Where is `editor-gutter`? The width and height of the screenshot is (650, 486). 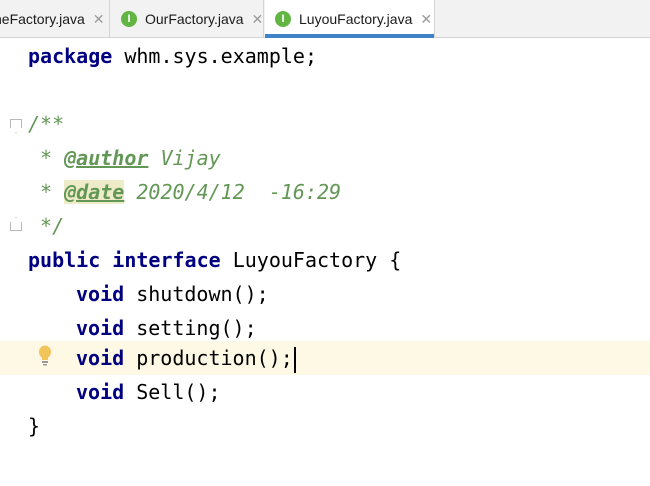
editor-gutter is located at coordinates (9, 262).